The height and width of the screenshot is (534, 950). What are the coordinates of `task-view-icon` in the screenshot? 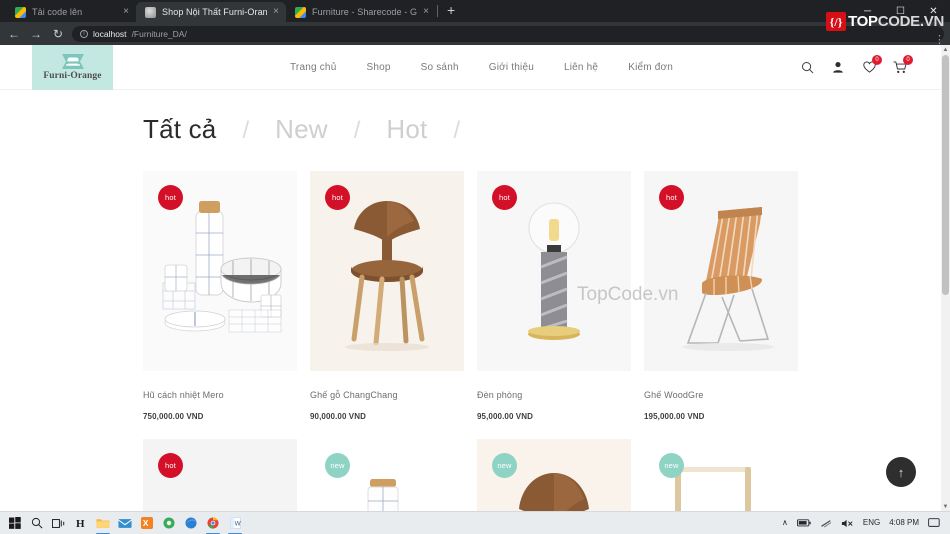 It's located at (59, 523).